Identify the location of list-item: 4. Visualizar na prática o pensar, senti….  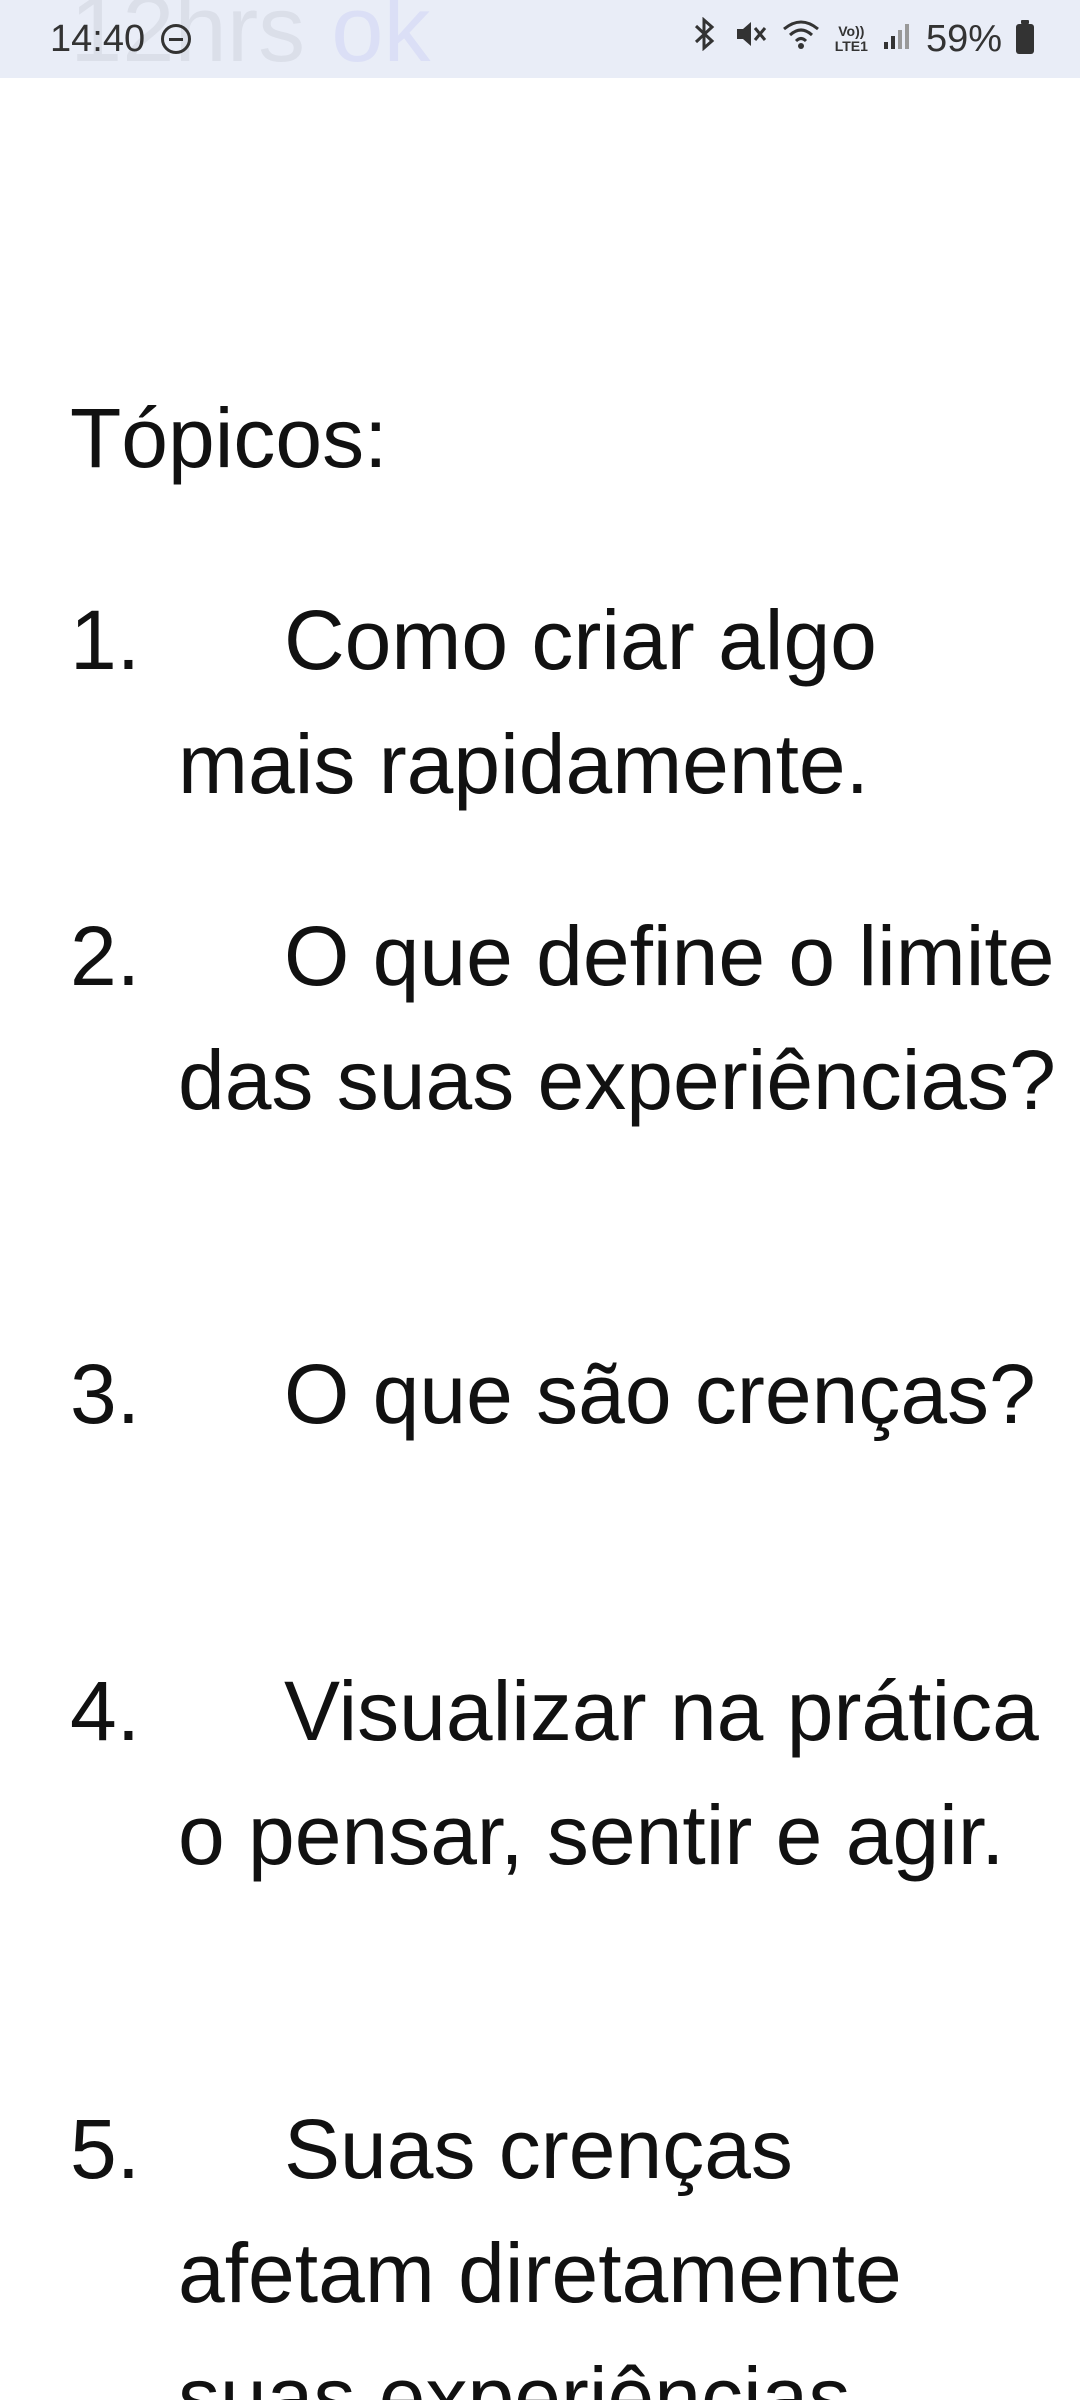
(570, 1773).